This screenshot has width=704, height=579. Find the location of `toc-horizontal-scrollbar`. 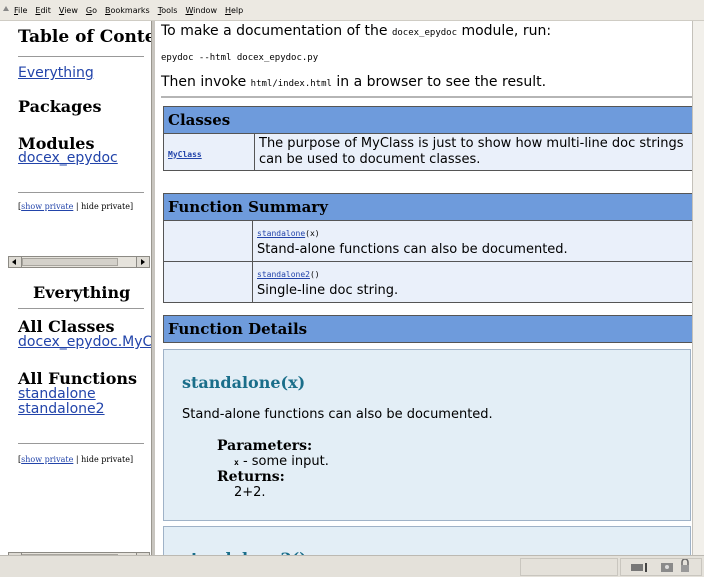

toc-horizontal-scrollbar is located at coordinates (79, 262).